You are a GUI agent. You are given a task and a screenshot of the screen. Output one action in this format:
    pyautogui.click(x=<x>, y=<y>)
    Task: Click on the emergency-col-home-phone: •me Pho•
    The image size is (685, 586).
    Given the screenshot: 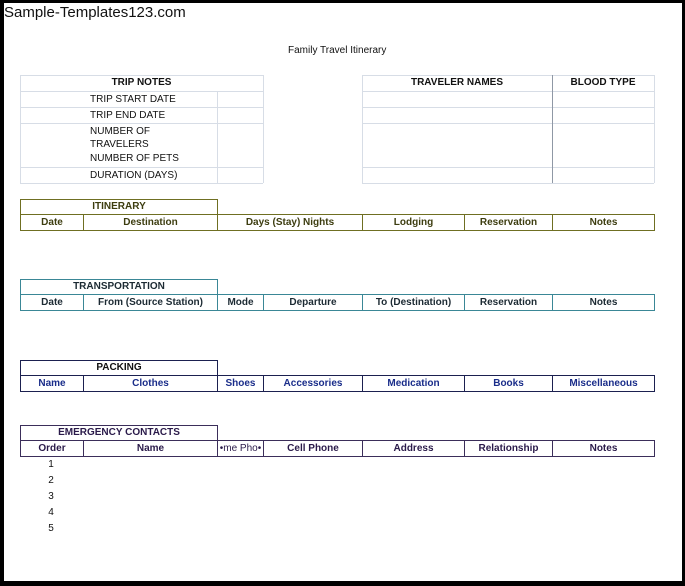 What is the action you would take?
    pyautogui.click(x=241, y=448)
    